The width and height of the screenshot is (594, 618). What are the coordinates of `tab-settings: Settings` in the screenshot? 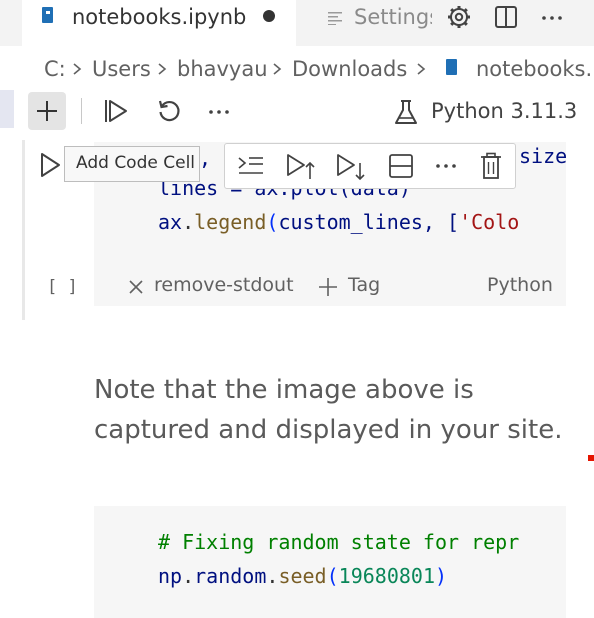 It's located at (364, 23).